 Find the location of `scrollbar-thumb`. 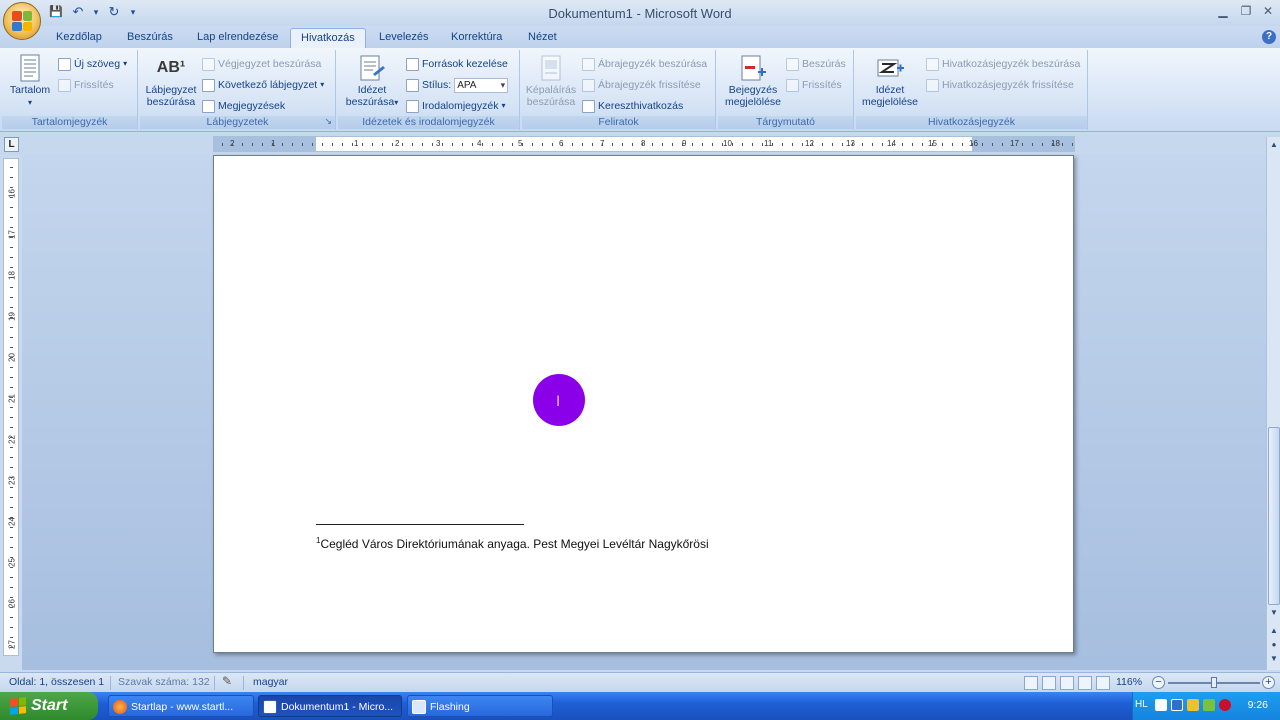

scrollbar-thumb is located at coordinates (1274, 516).